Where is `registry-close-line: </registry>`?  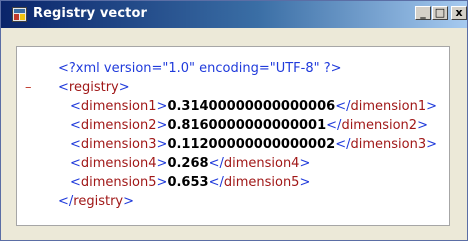 registry-close-line: </registry> is located at coordinates (96, 201).